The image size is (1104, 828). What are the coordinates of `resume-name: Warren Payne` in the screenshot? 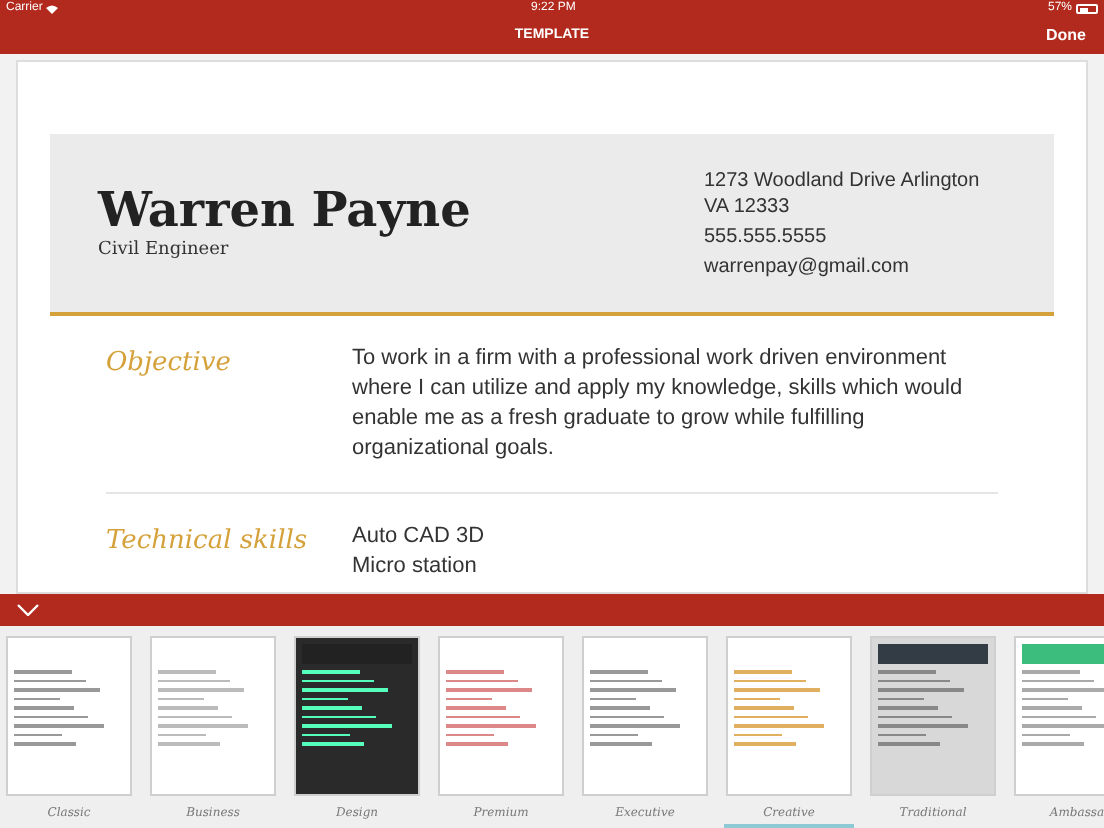 It's located at (284, 209).